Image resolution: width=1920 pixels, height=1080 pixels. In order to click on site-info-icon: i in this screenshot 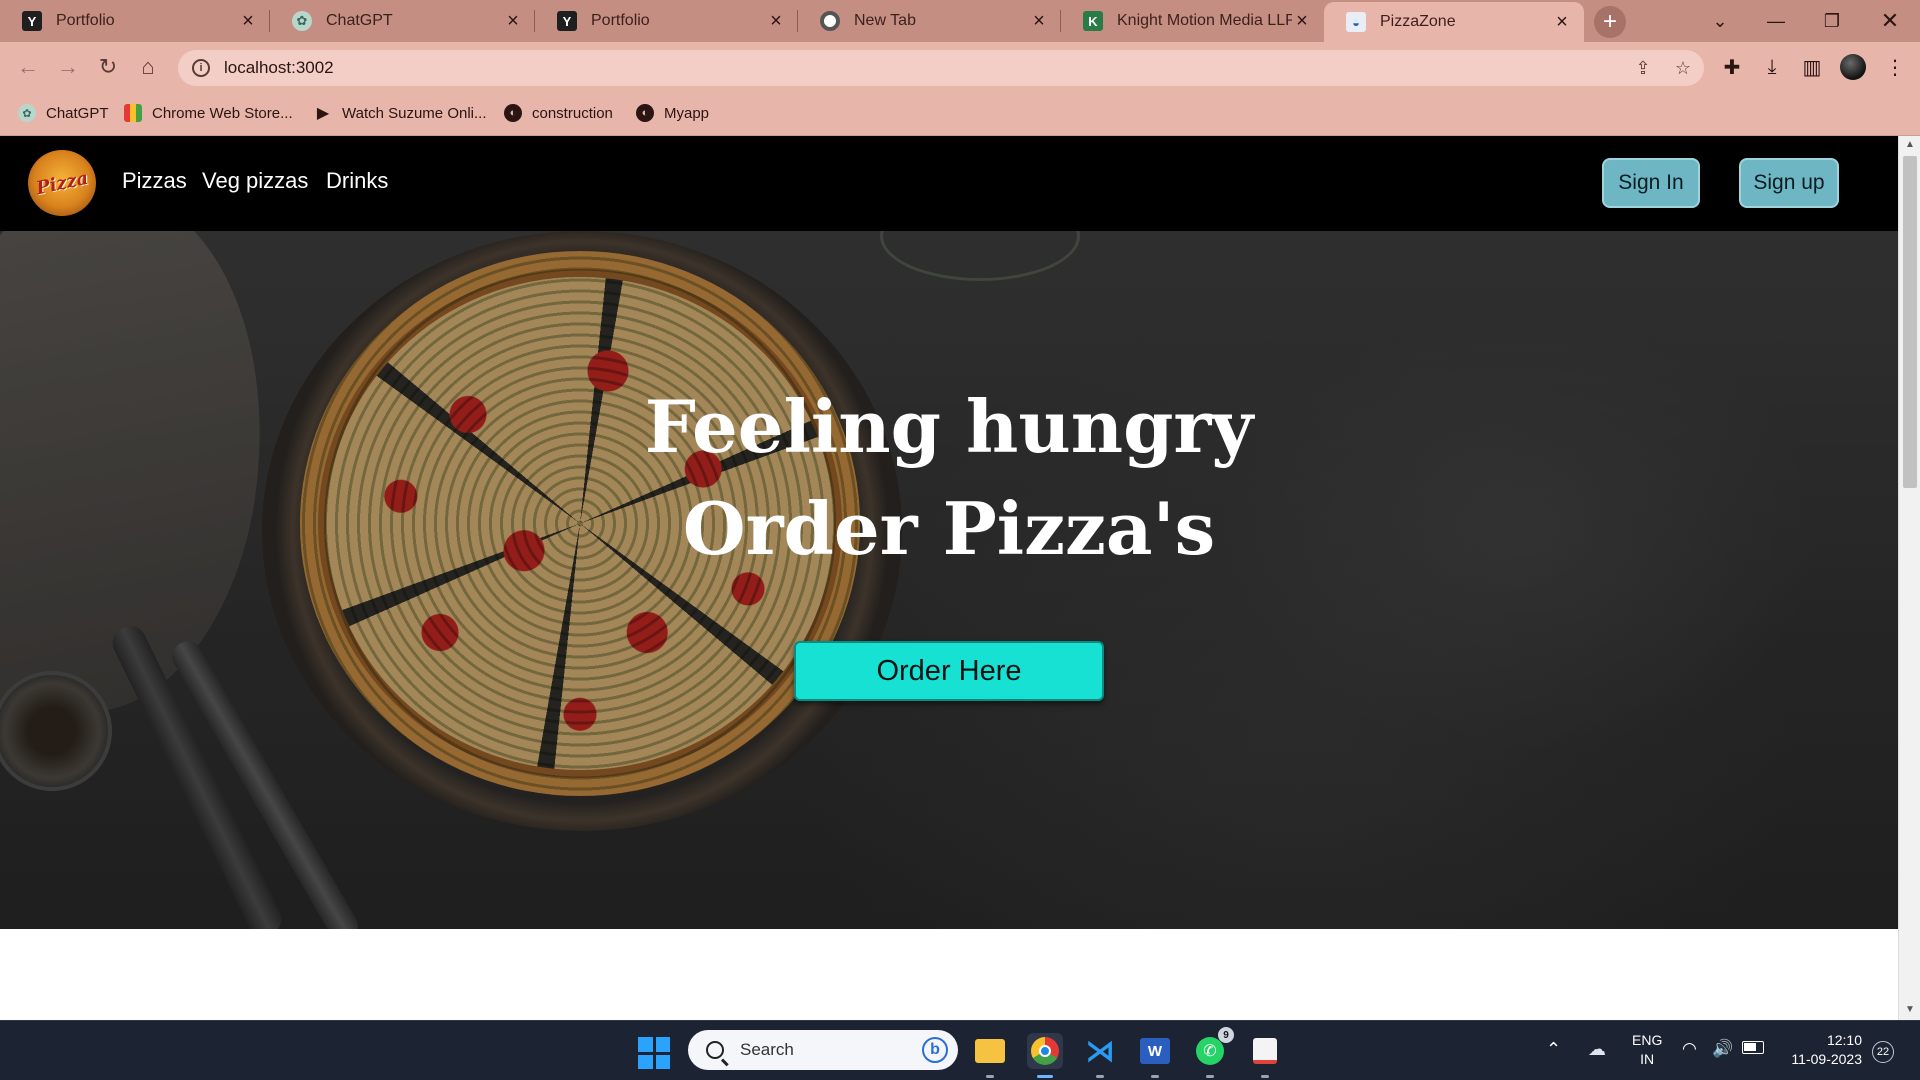, I will do `click(201, 68)`.